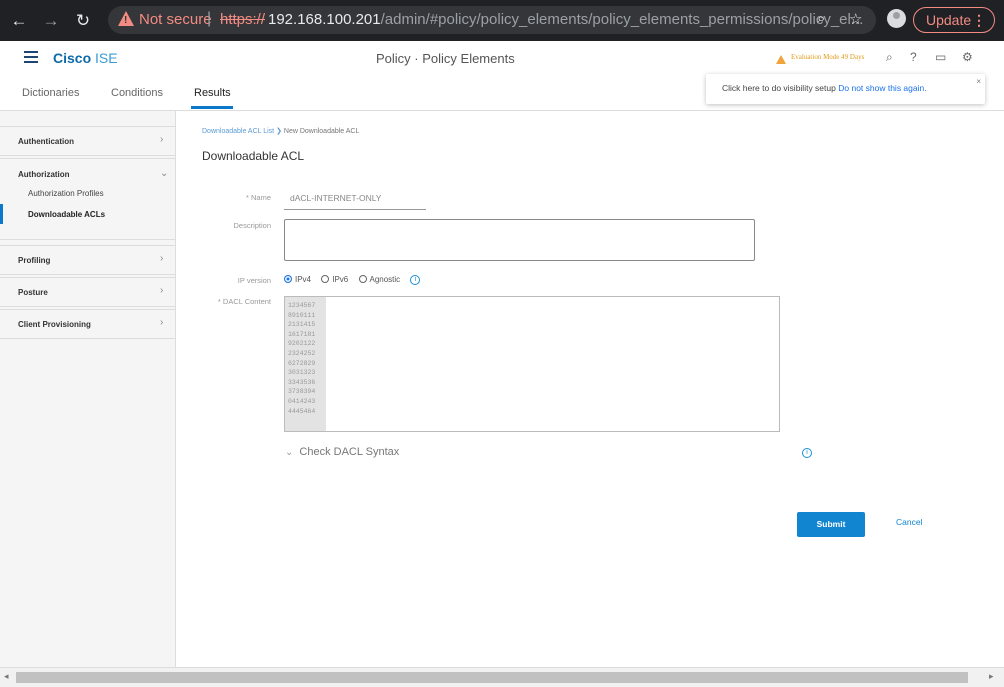 This screenshot has height=687, width=1004. I want to click on radio-selected-icon, so click(288, 279).